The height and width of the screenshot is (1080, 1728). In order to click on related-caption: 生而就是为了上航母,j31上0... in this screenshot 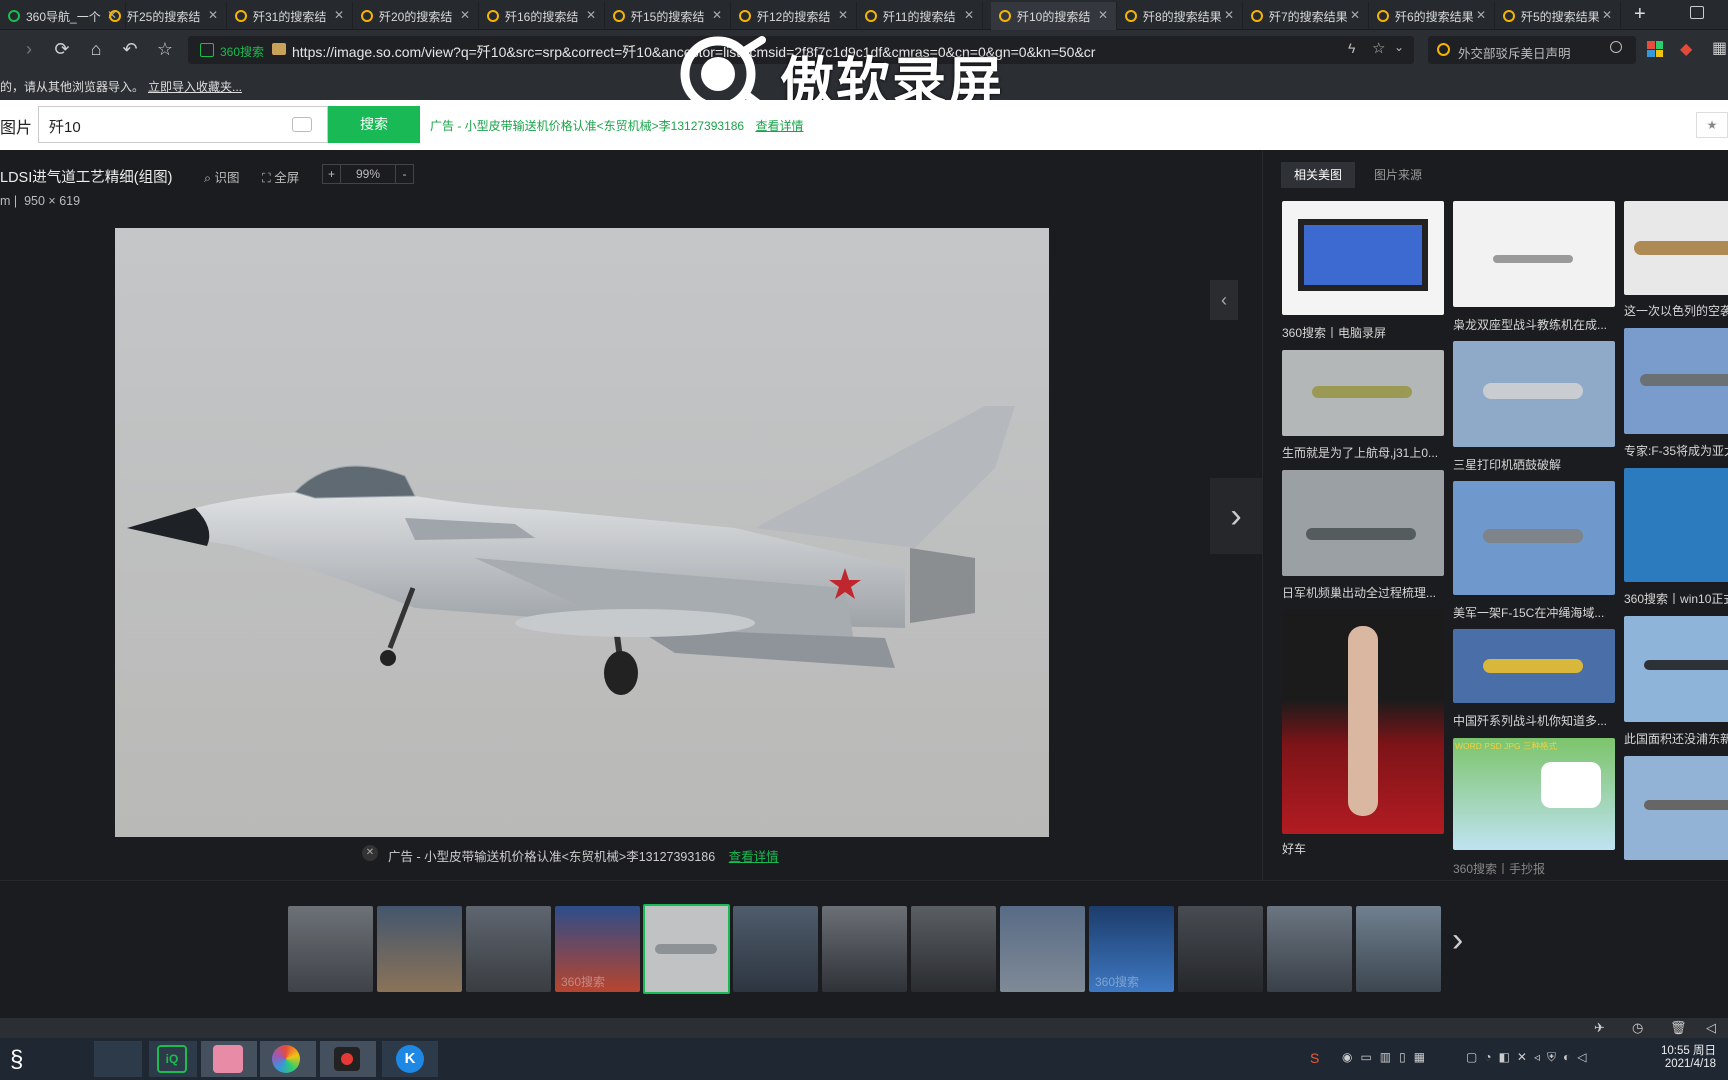, I will do `click(1363, 452)`.